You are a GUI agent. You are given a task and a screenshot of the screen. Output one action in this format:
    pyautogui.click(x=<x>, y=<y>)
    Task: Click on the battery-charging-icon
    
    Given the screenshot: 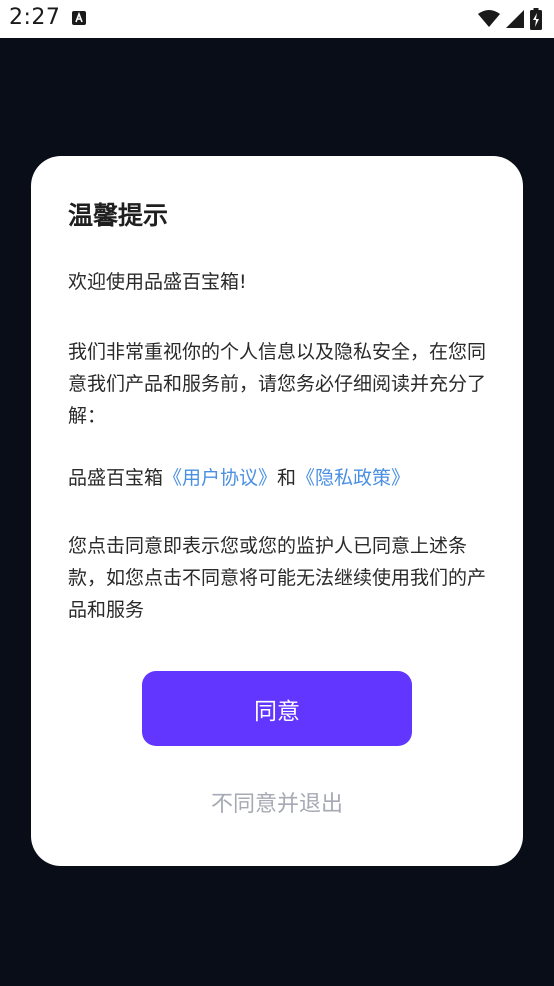 What is the action you would take?
    pyautogui.click(x=536, y=19)
    